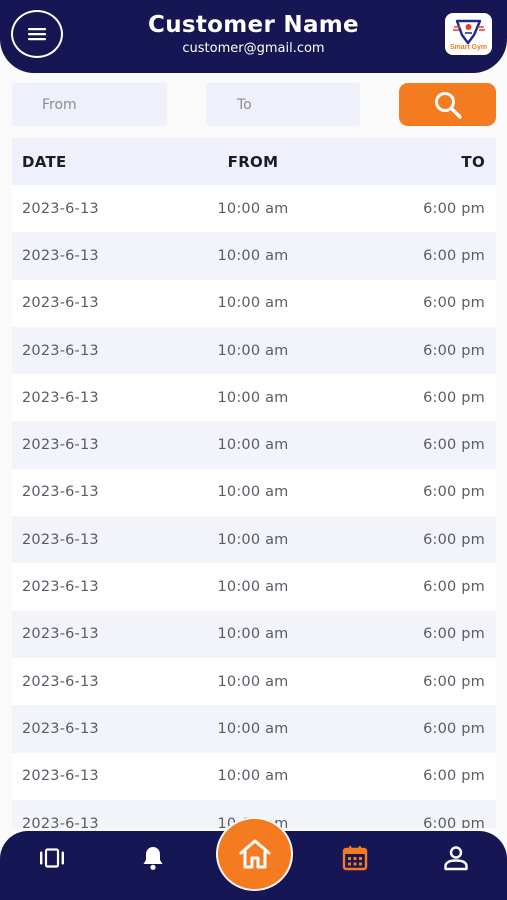 This screenshot has height=900, width=507. I want to click on hamburger-menu-icon, so click(37, 34).